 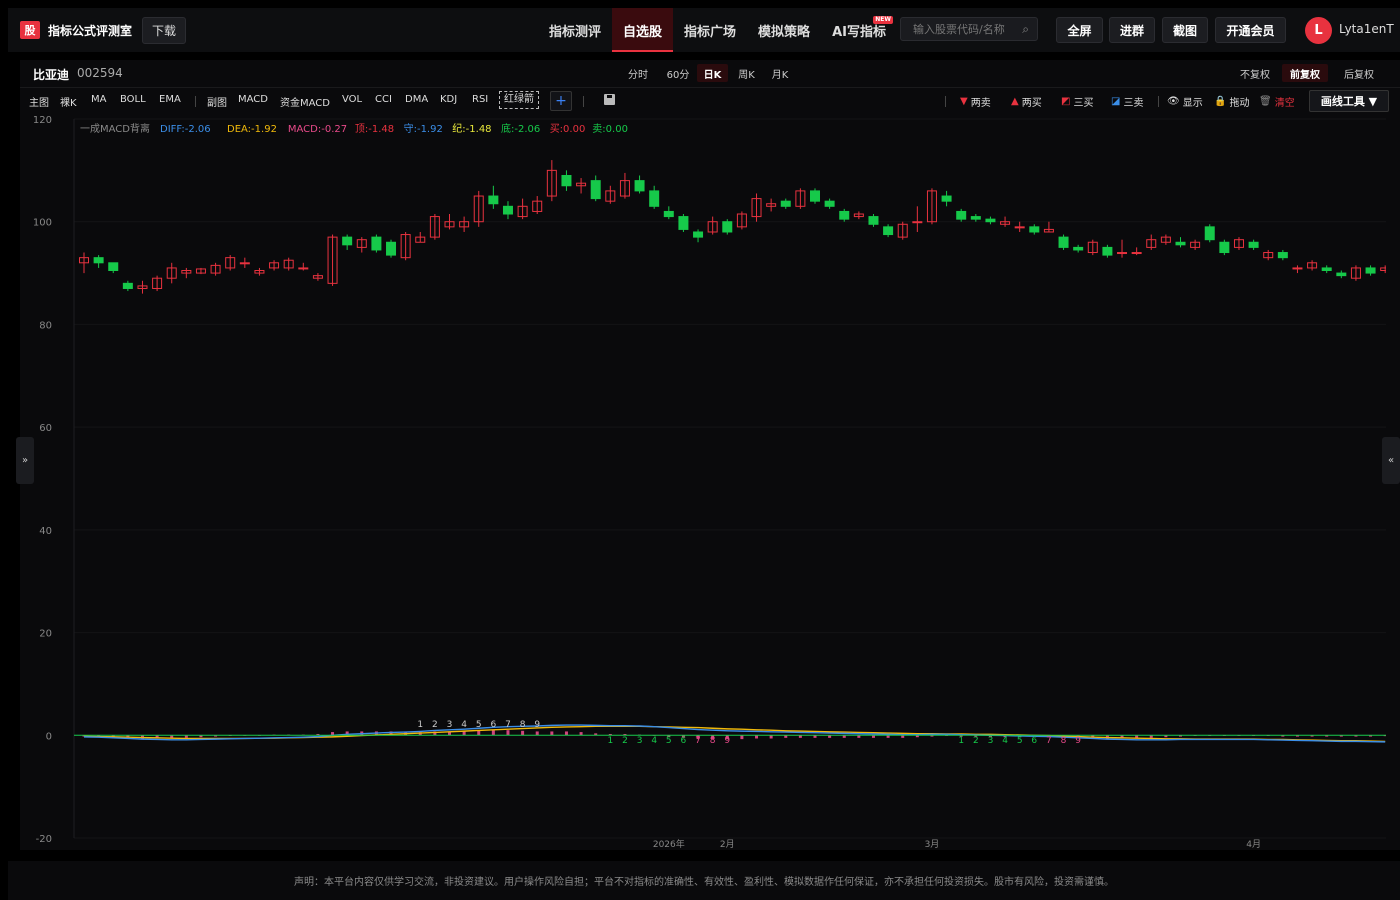 What do you see at coordinates (383, 99) in the screenshot?
I see `sub-indicator-4: CCI` at bounding box center [383, 99].